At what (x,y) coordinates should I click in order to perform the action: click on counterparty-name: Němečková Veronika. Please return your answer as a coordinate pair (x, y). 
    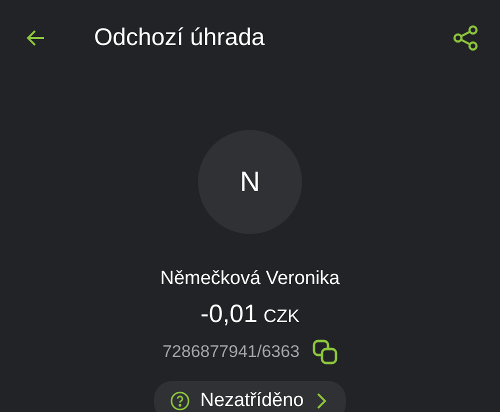
    Looking at the image, I should click on (250, 279).